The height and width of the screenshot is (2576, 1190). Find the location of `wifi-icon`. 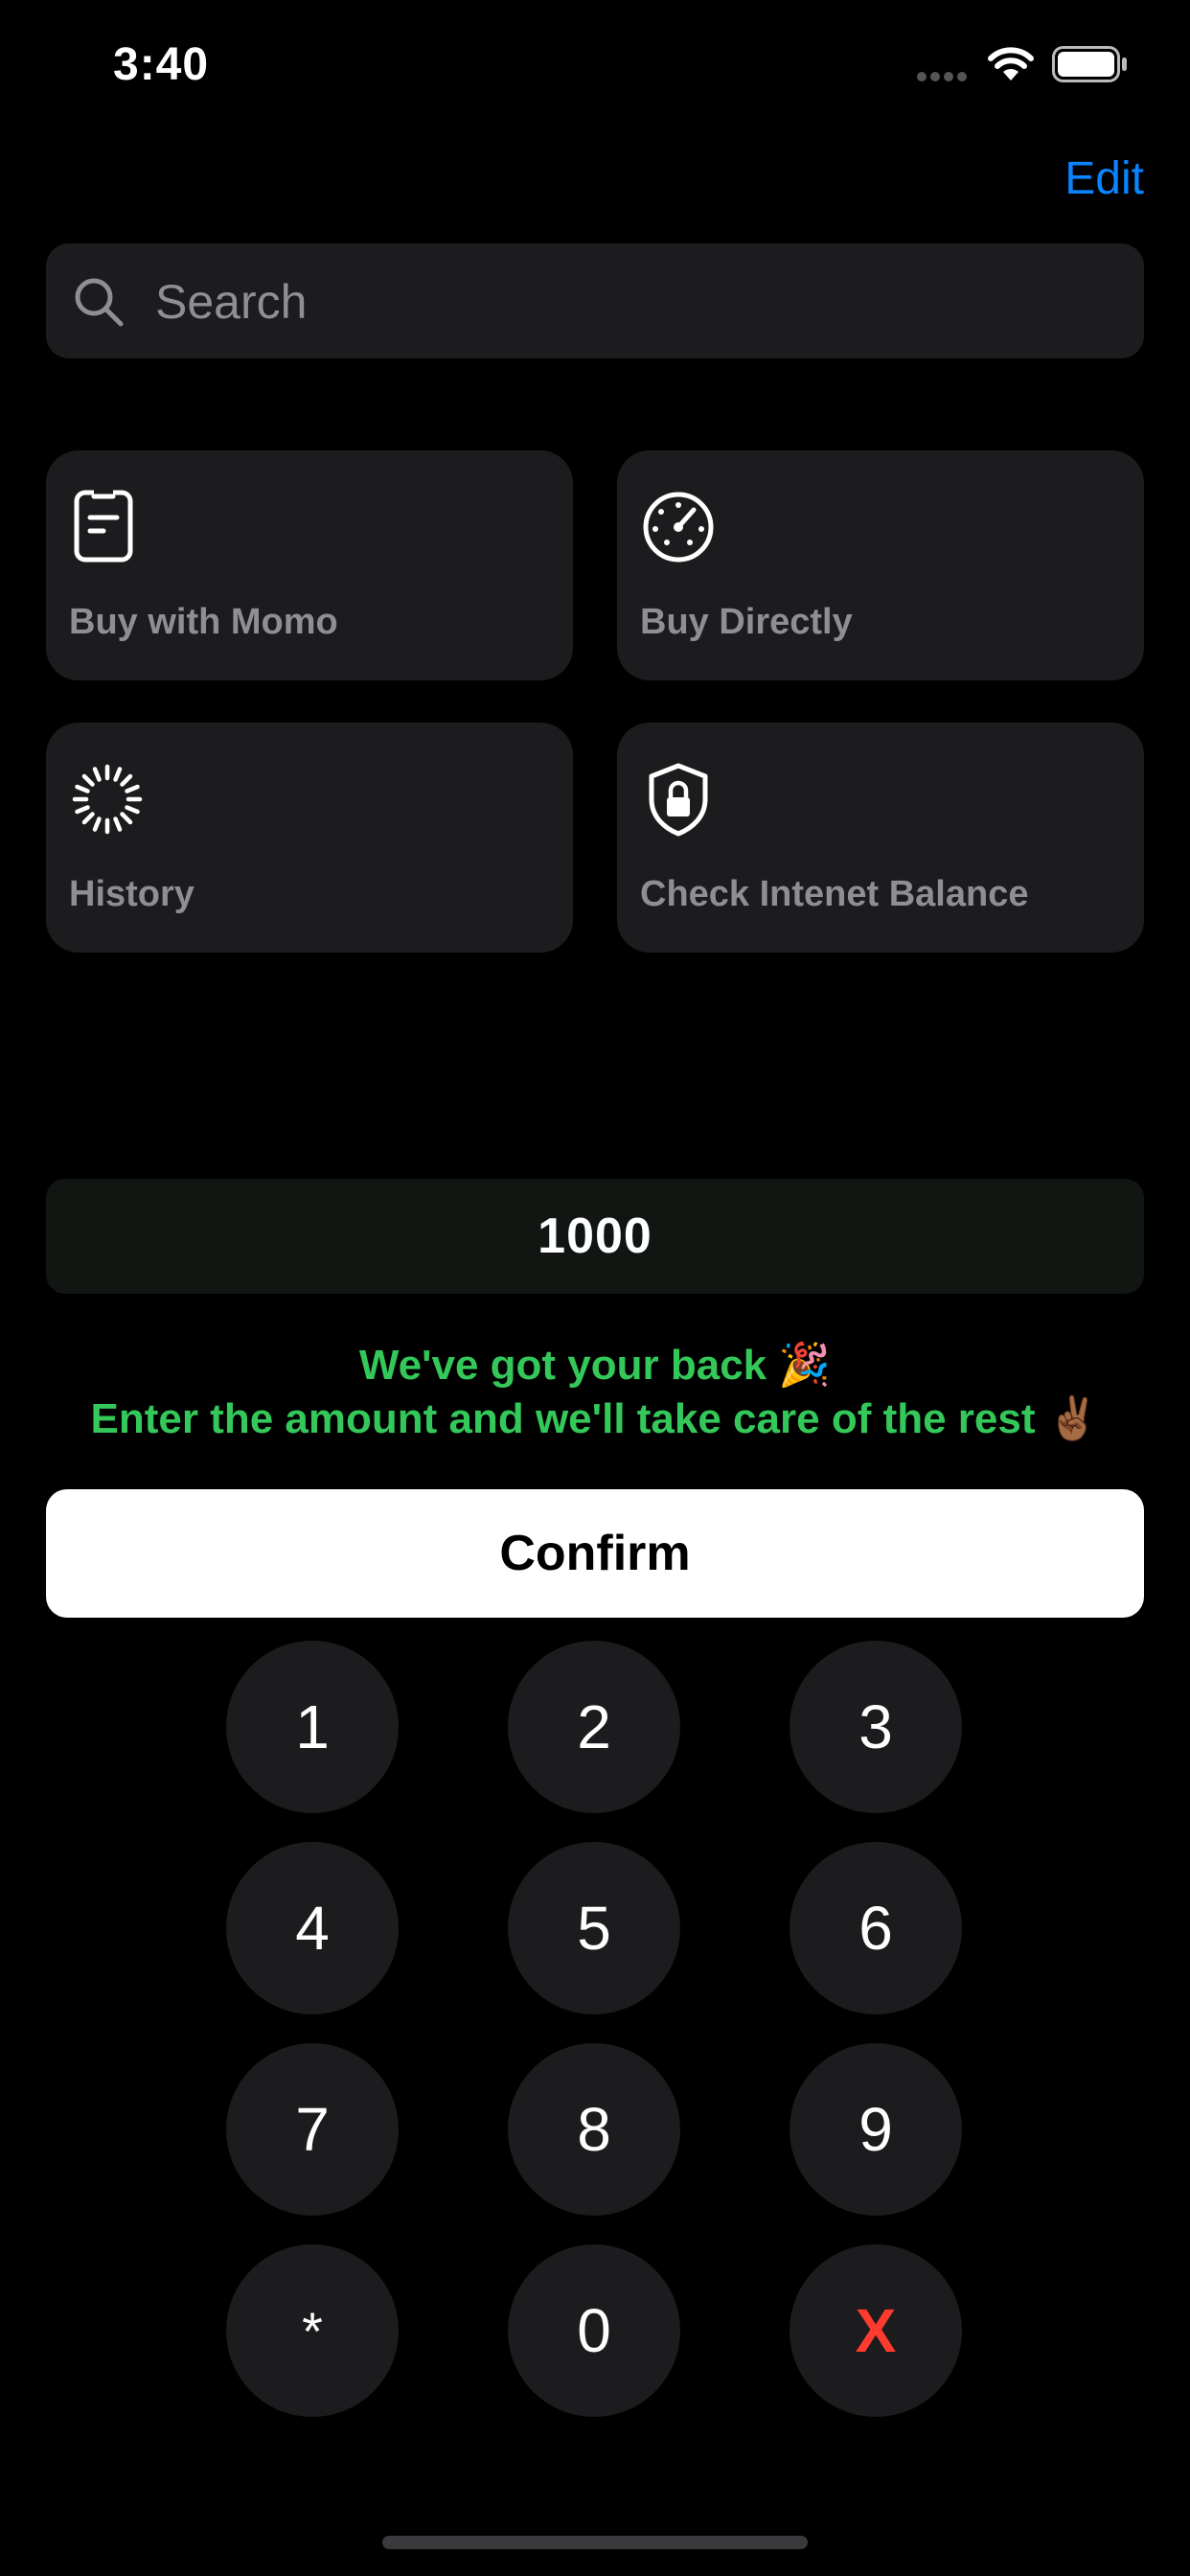

wifi-icon is located at coordinates (1011, 63).